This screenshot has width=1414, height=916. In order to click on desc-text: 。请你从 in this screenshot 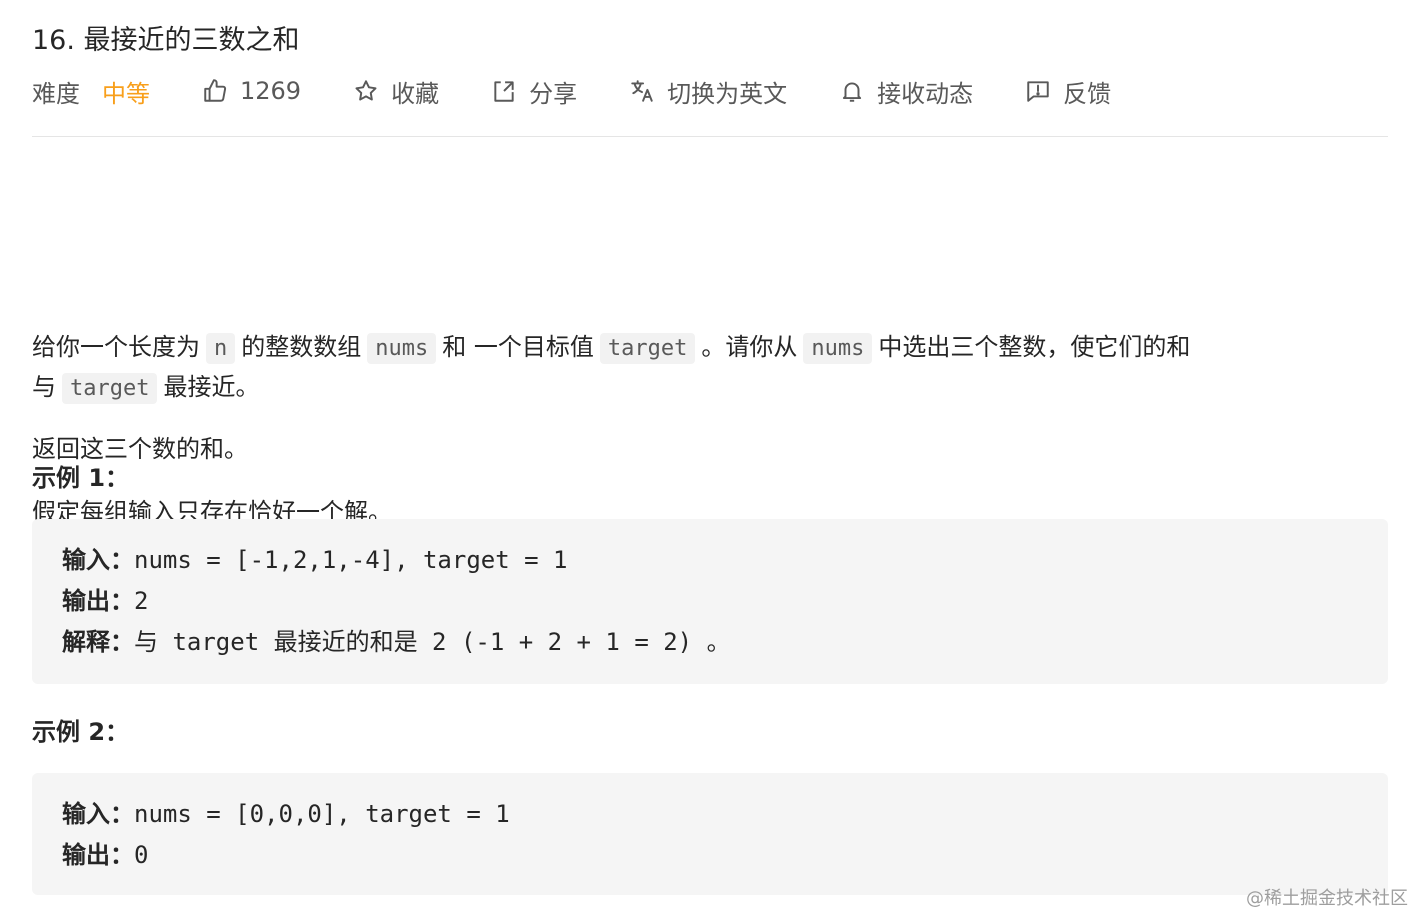, I will do `click(749, 347)`.